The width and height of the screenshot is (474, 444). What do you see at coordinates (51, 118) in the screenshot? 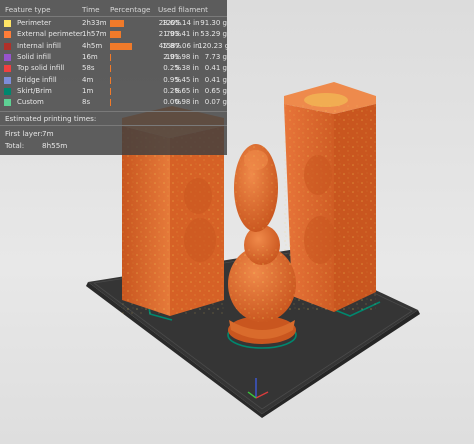
I see `estimated-times-title: Estimated printing times:` at bounding box center [51, 118].